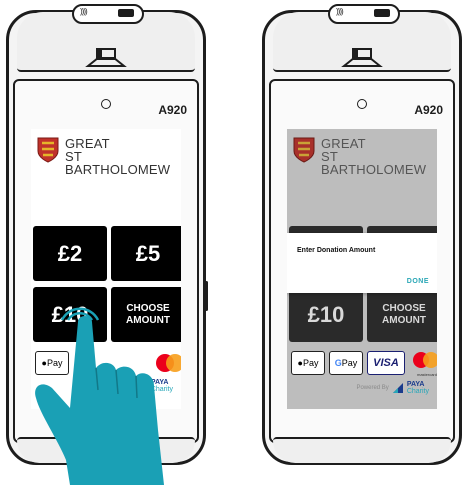 The height and width of the screenshot is (485, 462). I want to click on google-pay-badge: G Pay, so click(346, 363).